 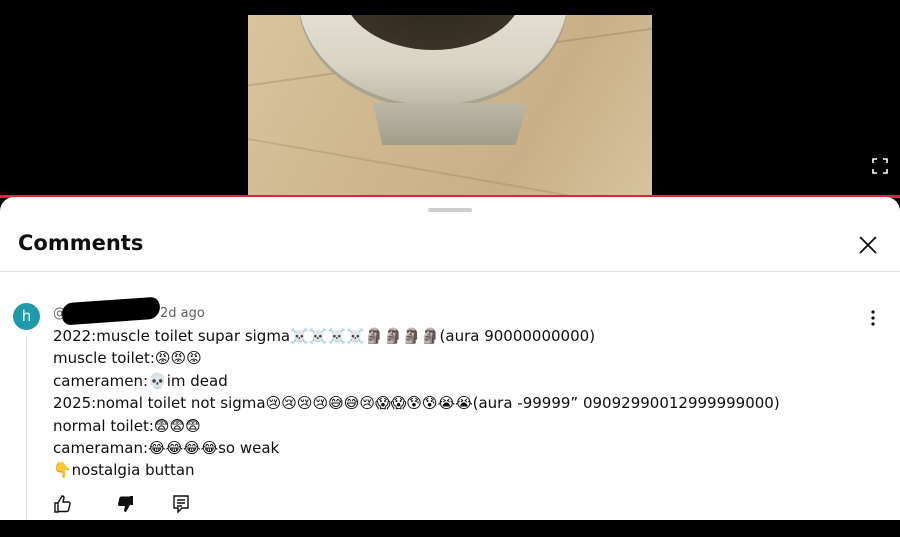 I want to click on comment-line: normal toilet:😨😨😨, so click(x=127, y=425).